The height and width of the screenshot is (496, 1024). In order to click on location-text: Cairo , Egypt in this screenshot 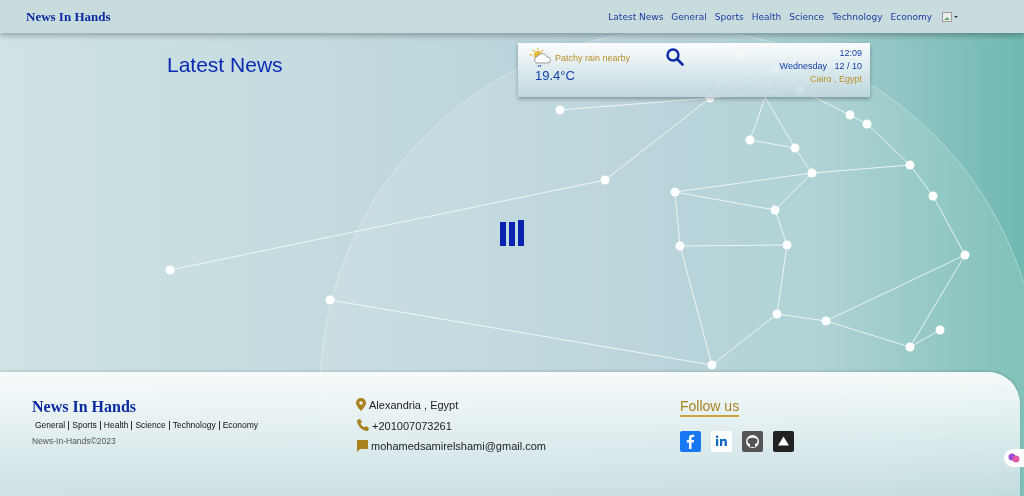, I will do `click(835, 79)`.